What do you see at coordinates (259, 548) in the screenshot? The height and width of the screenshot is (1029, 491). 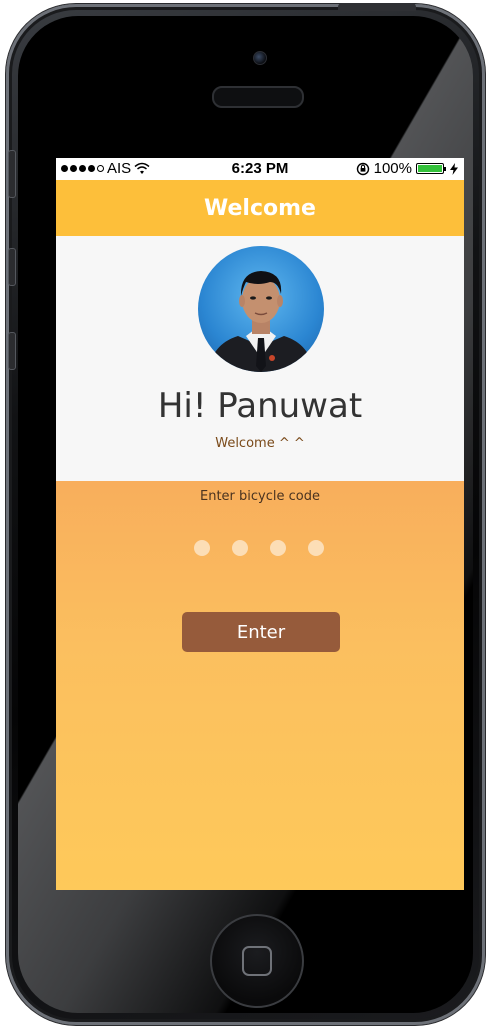 I see `code-dots` at bounding box center [259, 548].